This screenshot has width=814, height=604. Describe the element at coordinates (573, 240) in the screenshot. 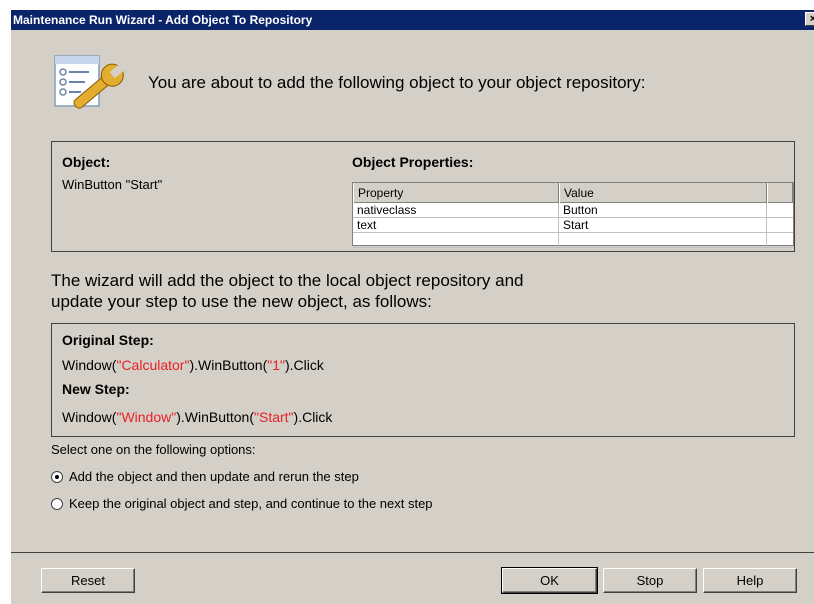

I see `table-row-empty` at that location.